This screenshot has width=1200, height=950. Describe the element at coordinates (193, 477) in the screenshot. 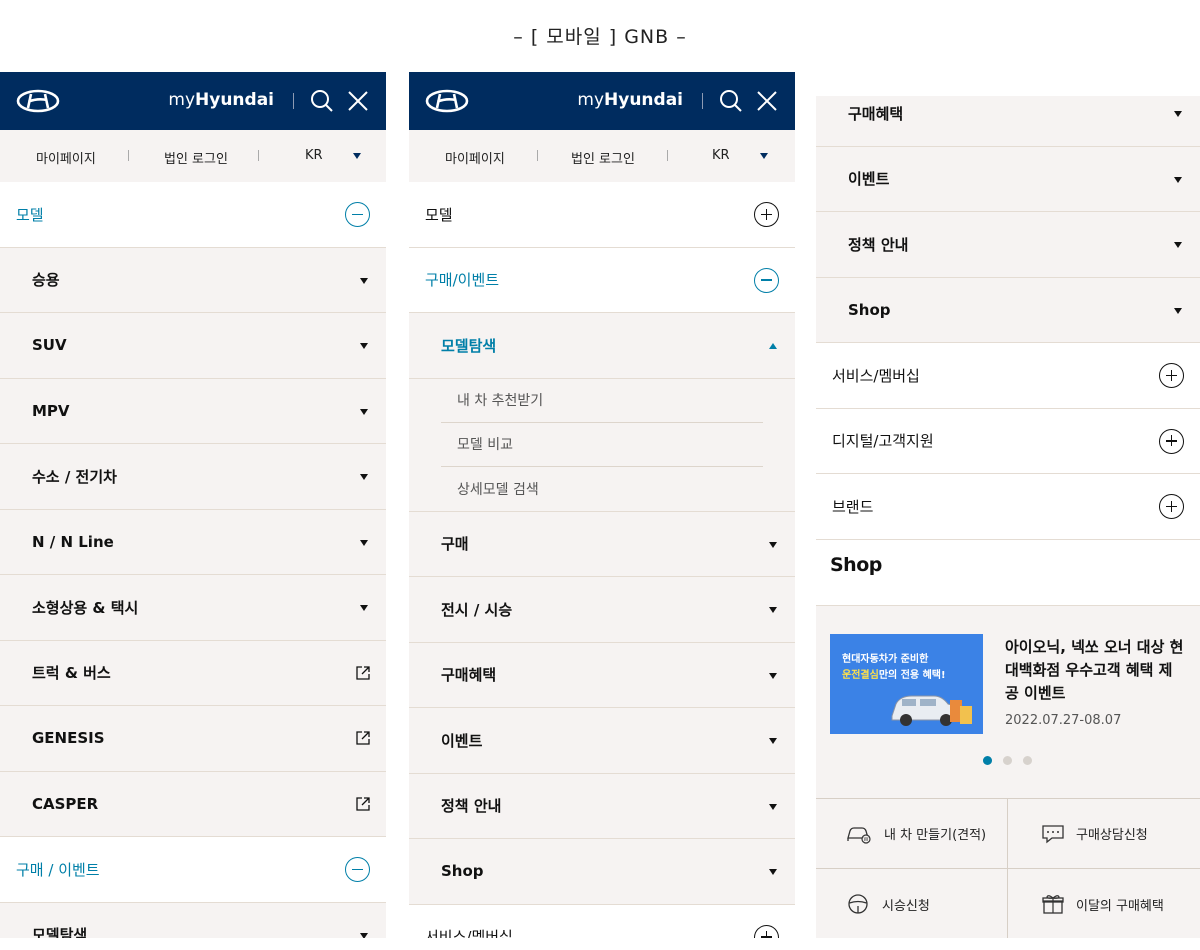

I see `menu-item-eco: 수소 / 전기차` at that location.